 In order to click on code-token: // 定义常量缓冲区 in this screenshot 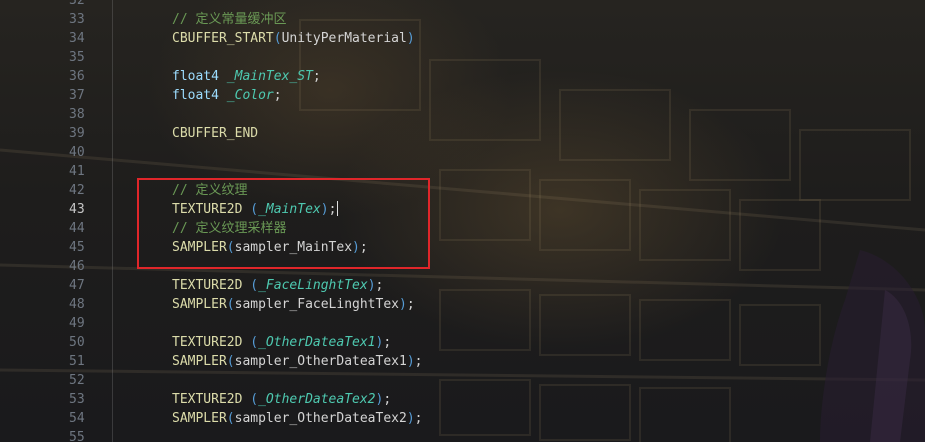, I will do `click(229, 19)`.